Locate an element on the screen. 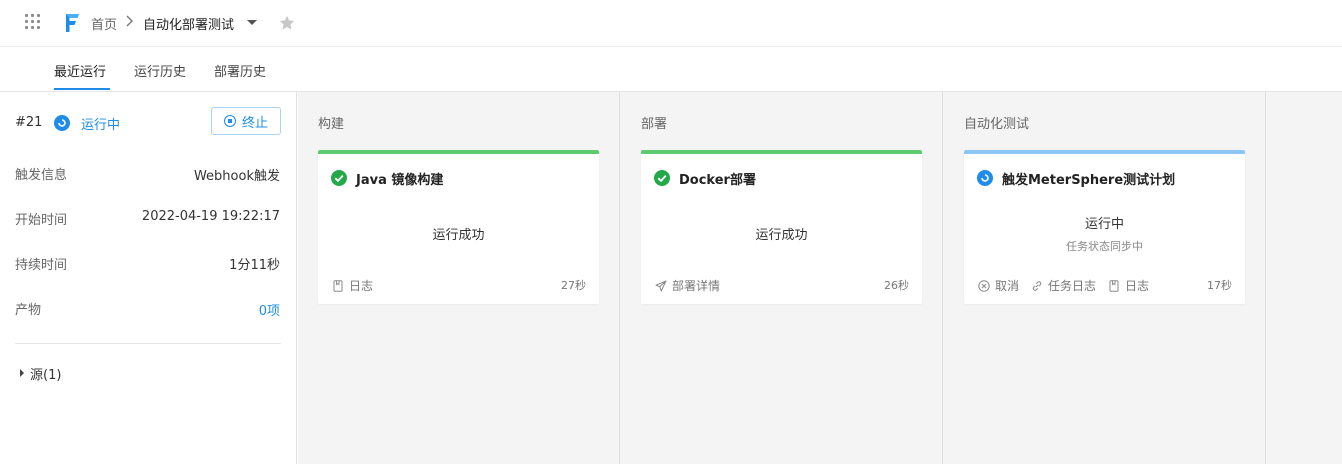 This screenshot has width=1342, height=464. cancel-action-label: 取消 is located at coordinates (1007, 286).